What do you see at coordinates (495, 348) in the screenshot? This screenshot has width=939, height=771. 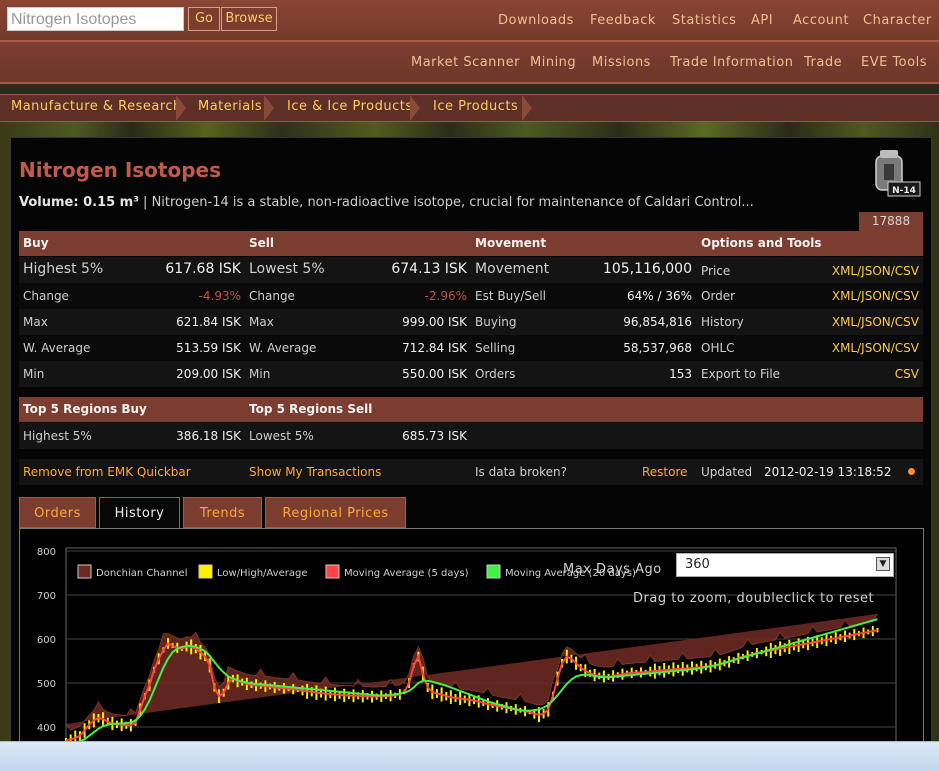 I see `stat-label: Selling` at bounding box center [495, 348].